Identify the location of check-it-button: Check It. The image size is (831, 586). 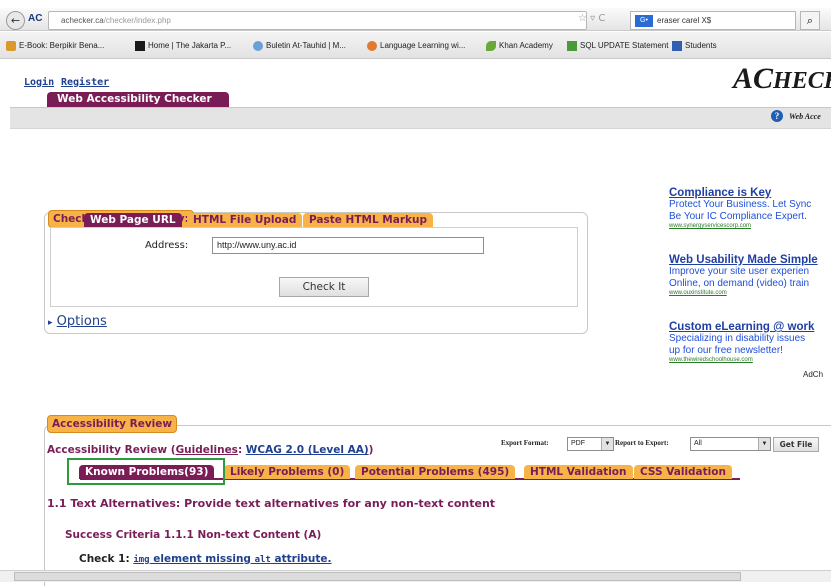
(324, 287).